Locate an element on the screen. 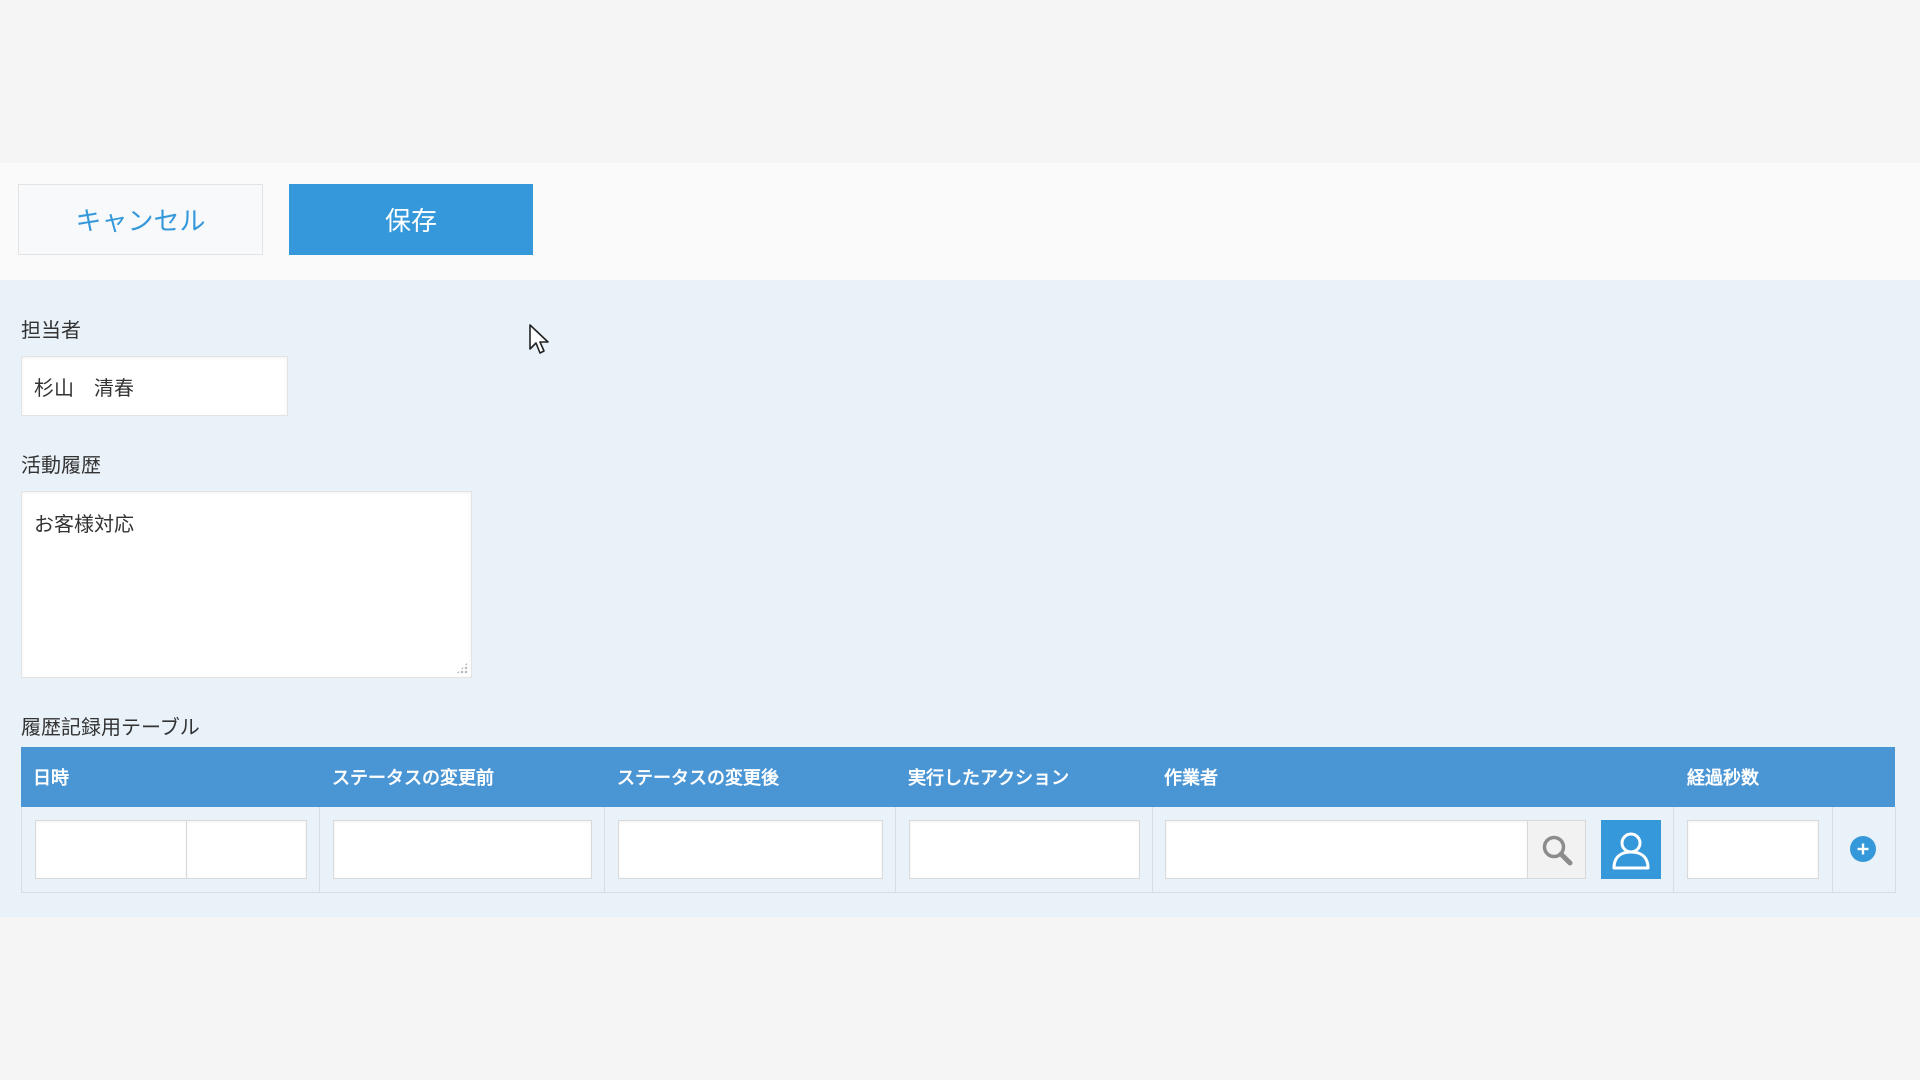  search-icon is located at coordinates (1557, 850).